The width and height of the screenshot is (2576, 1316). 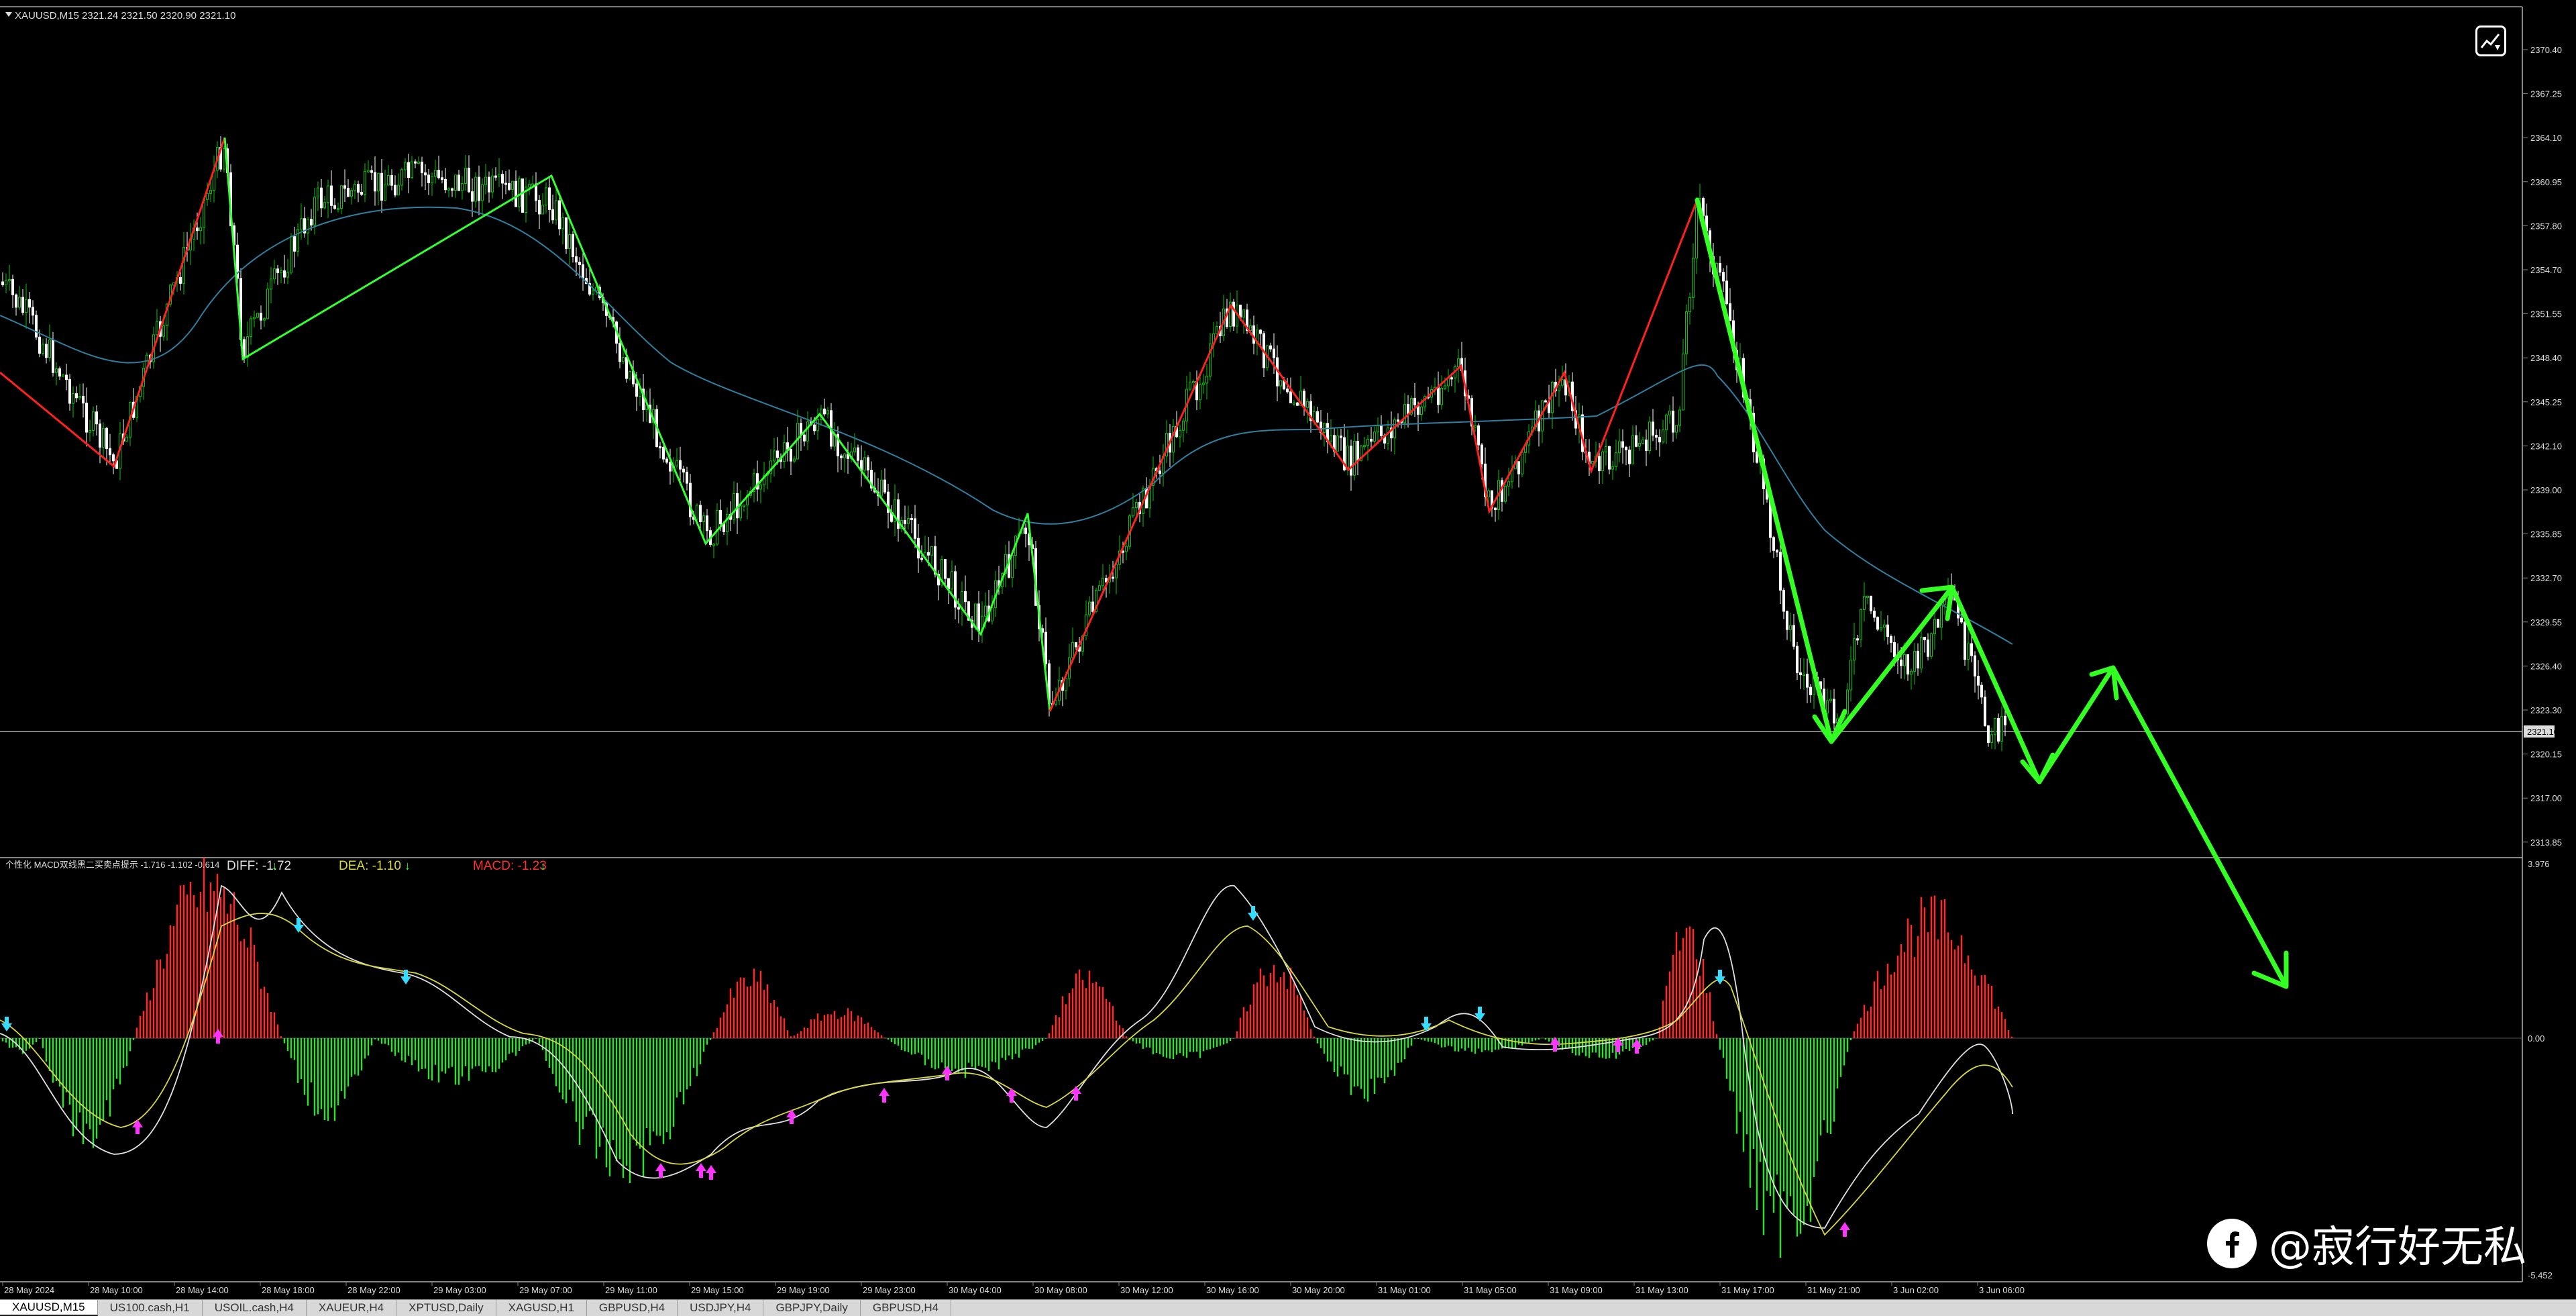 I want to click on time-tick-label: 28 May 2024, so click(x=29, y=1290).